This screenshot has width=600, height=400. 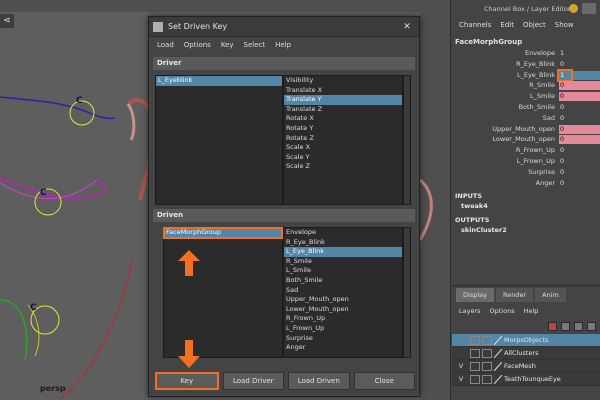 What do you see at coordinates (384, 381) in the screenshot?
I see `close-button: Close` at bounding box center [384, 381].